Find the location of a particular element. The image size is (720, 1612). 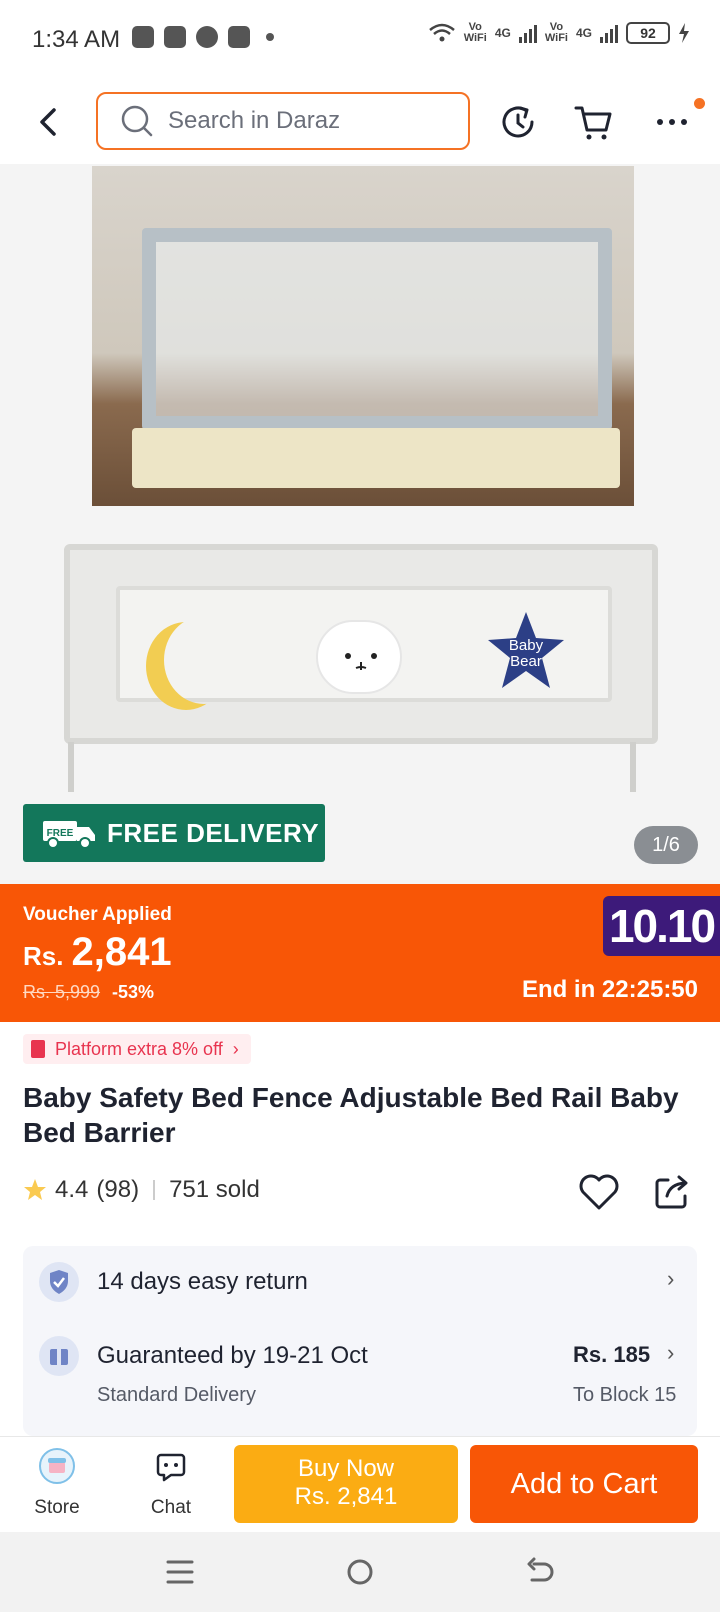

platform-offer-label: Platform extra 8% off is located at coordinates (139, 1048).